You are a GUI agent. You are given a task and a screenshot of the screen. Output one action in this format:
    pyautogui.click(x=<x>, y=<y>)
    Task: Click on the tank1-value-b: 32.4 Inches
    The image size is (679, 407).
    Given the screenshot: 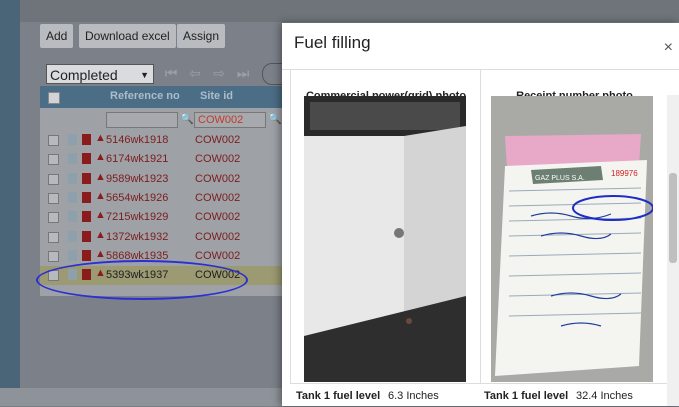 What is the action you would take?
    pyautogui.click(x=604, y=396)
    